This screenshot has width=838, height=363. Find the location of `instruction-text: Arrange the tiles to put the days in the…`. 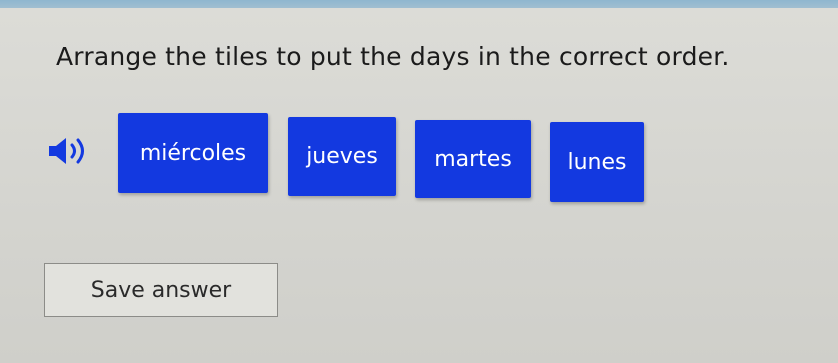

instruction-text: Arrange the tiles to put the days in the… is located at coordinates (393, 56).